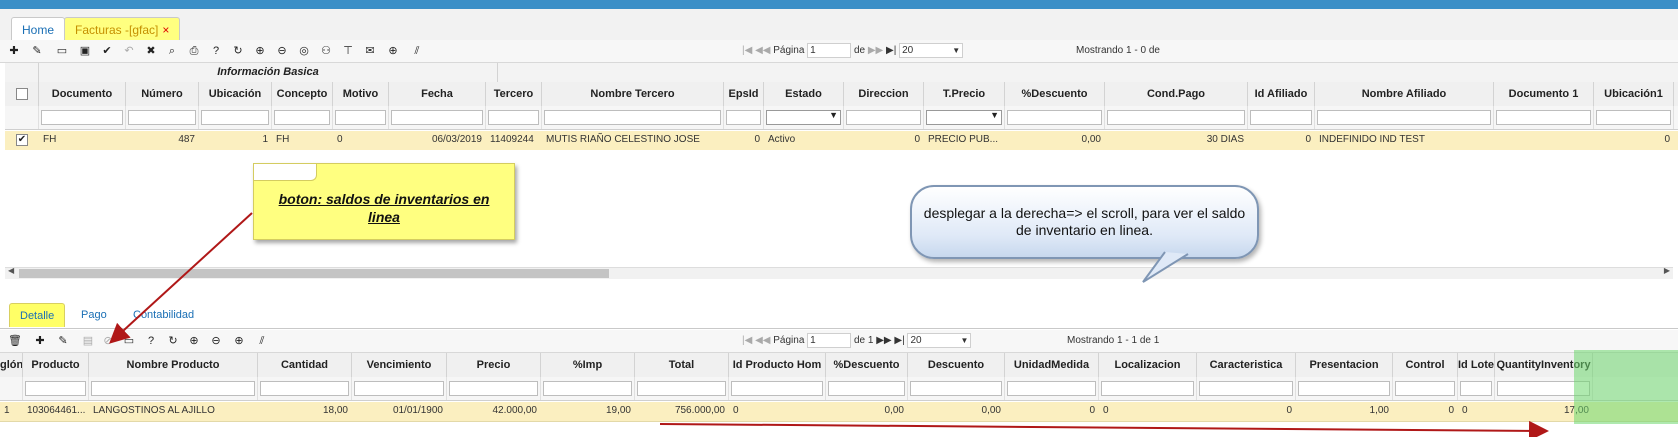 The height and width of the screenshot is (437, 1678). I want to click on bubble-tail, so click(1165, 267).